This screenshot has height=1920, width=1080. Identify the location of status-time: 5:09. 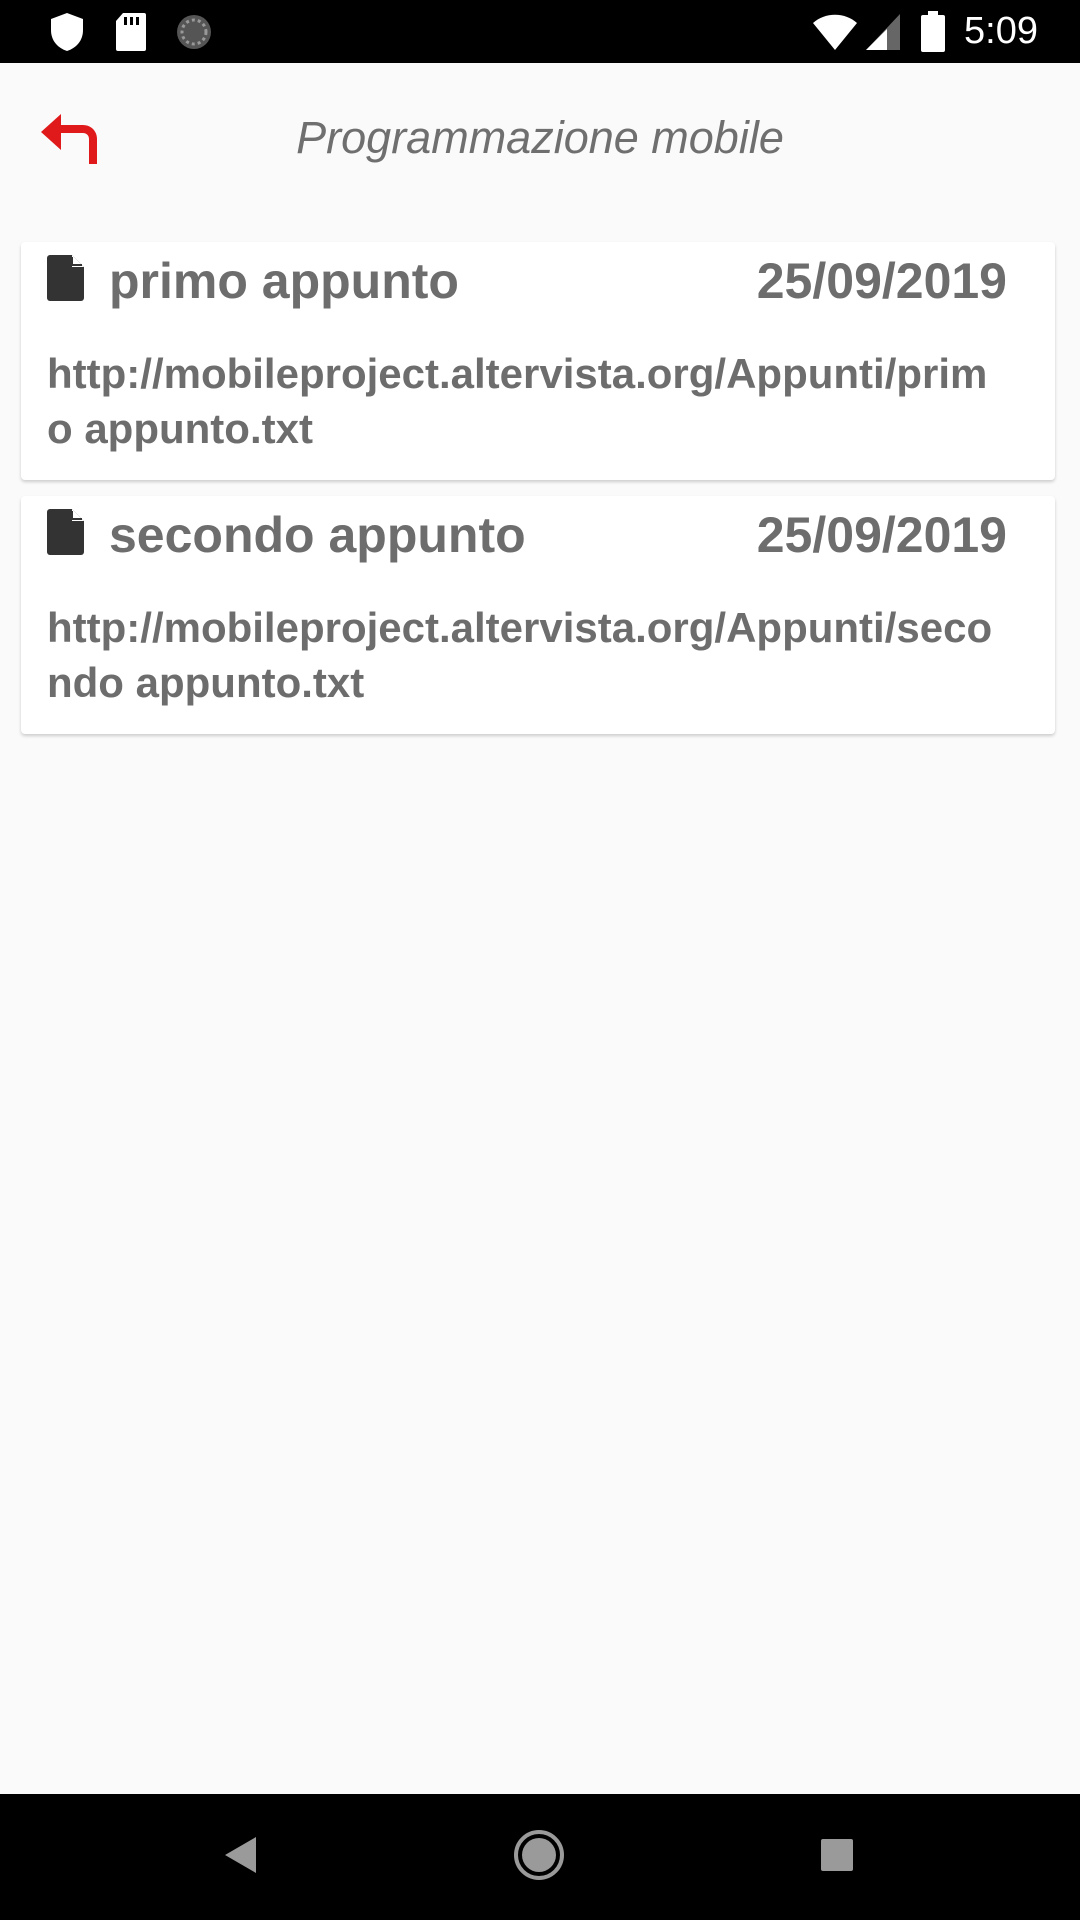
(1001, 31).